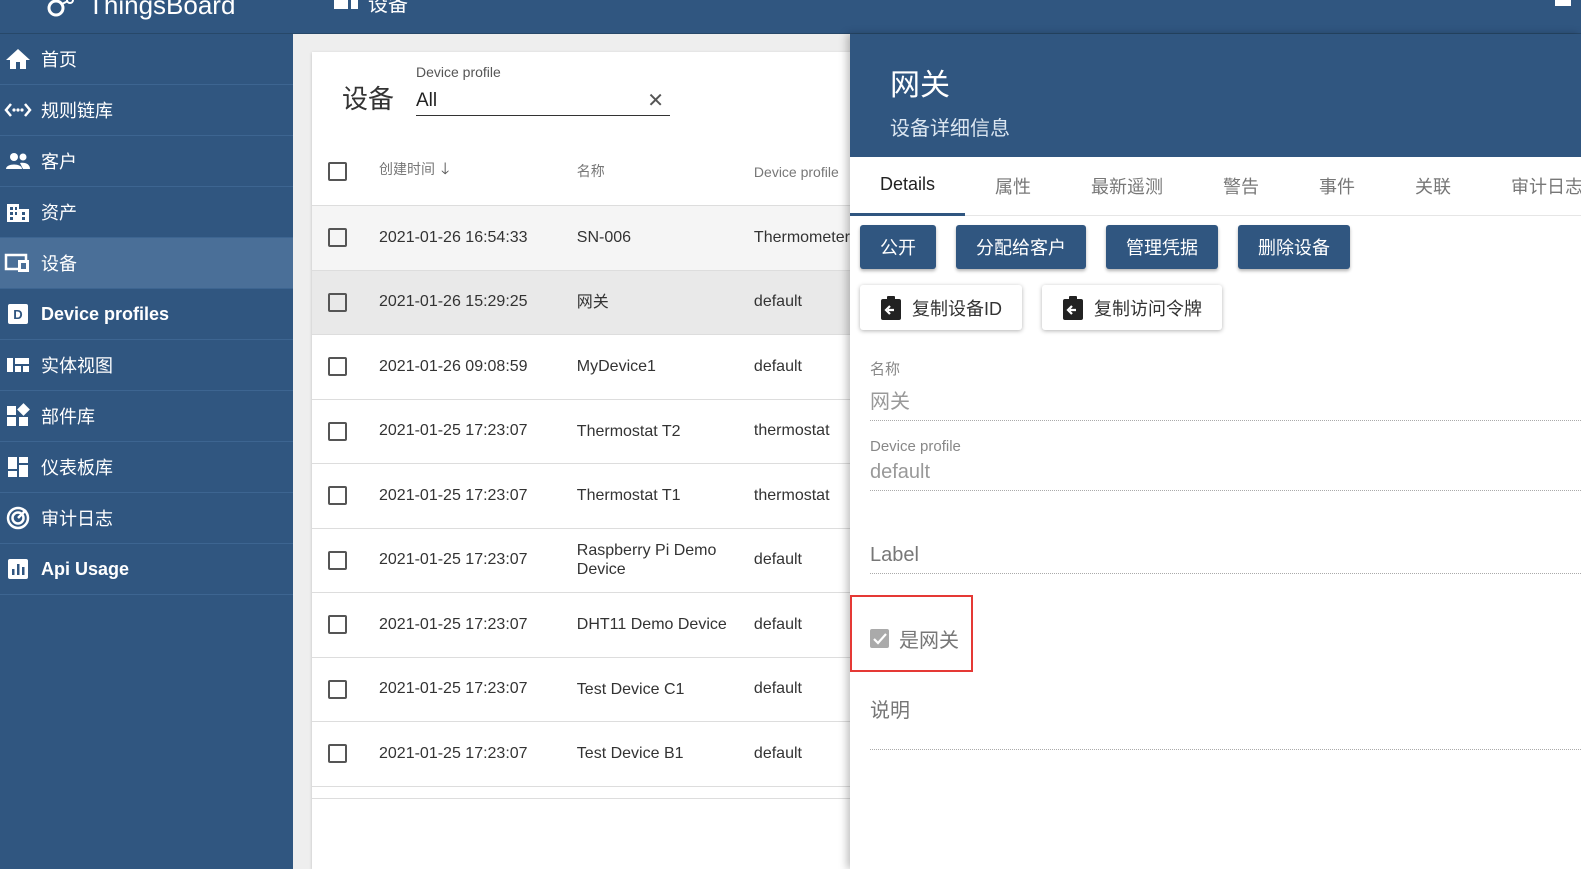 The image size is (1581, 869). Describe the element at coordinates (458, 72) in the screenshot. I see `filter-label: Device profile` at that location.